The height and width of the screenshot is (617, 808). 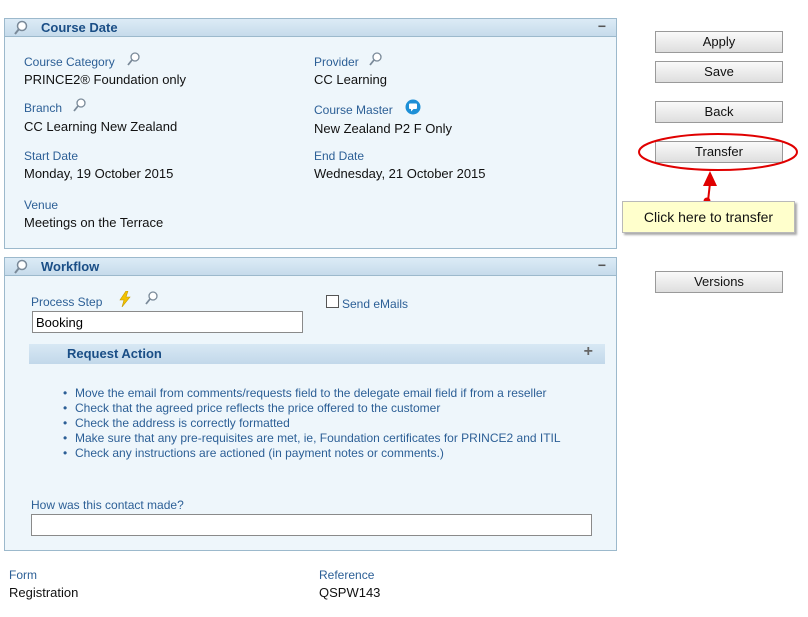 I want to click on callout-arrowhead, so click(x=710, y=178).